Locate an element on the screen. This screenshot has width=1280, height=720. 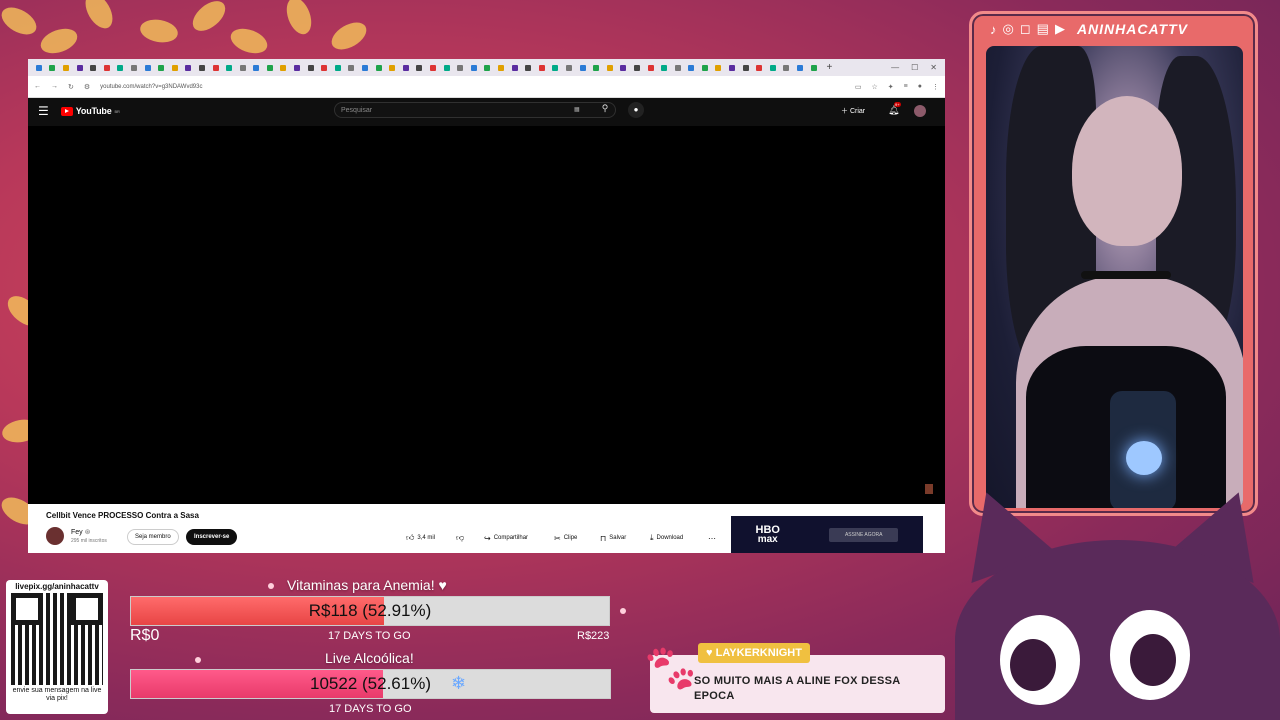
join-button: Seja membro is located at coordinates (153, 537).